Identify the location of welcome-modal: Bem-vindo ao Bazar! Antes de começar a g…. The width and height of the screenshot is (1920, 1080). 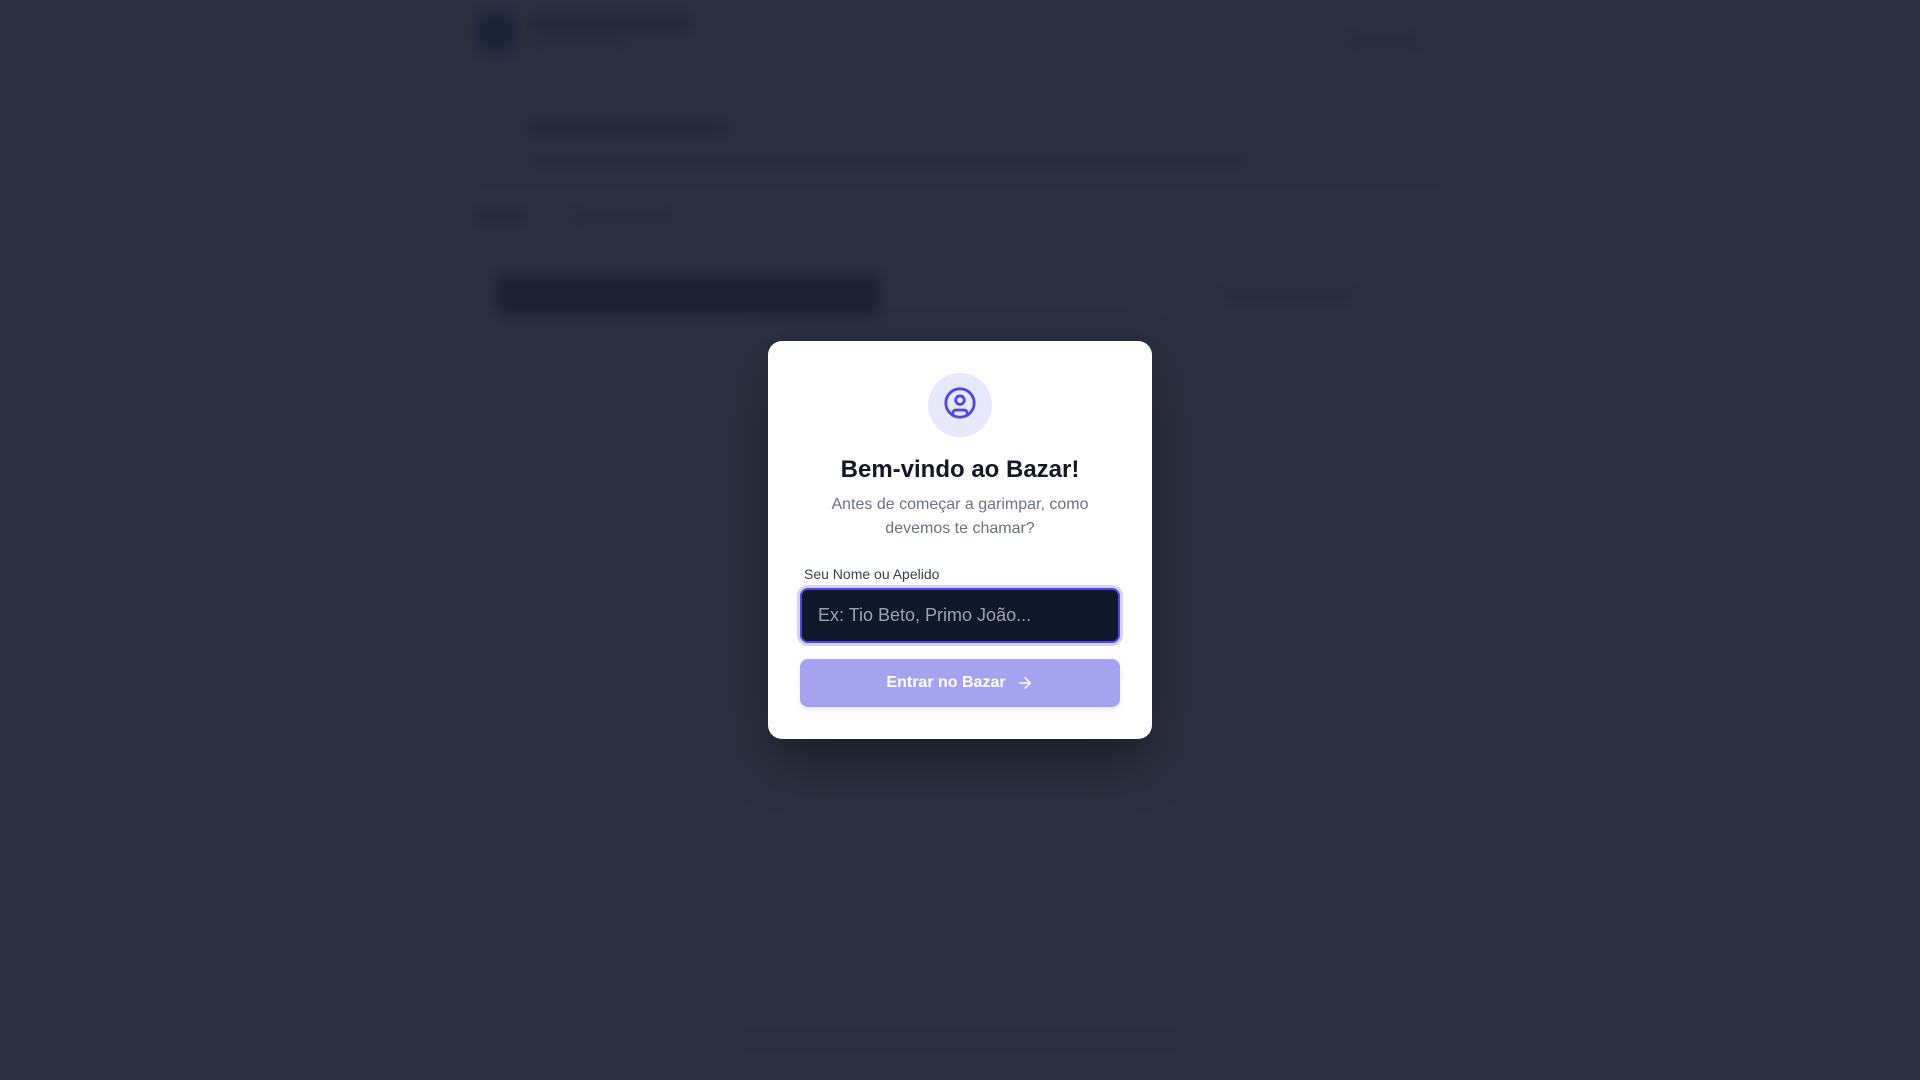
(960, 540).